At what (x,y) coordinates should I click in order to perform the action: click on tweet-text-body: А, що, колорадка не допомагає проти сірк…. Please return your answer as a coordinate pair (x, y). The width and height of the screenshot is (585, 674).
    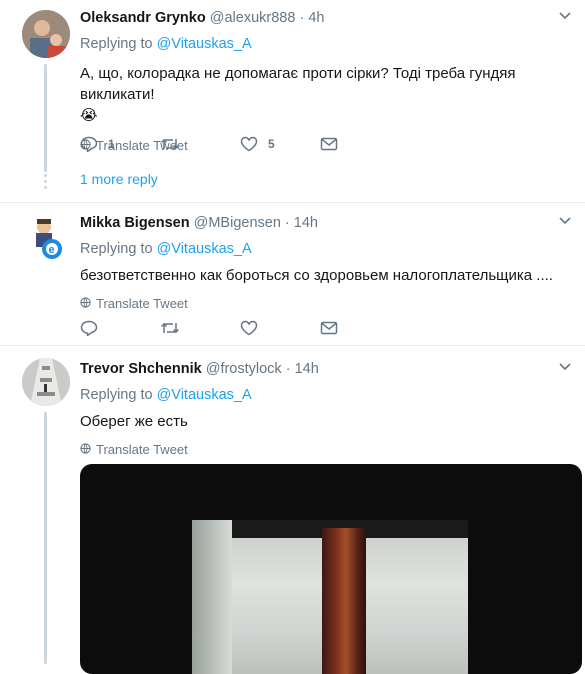
    Looking at the image, I should click on (298, 84).